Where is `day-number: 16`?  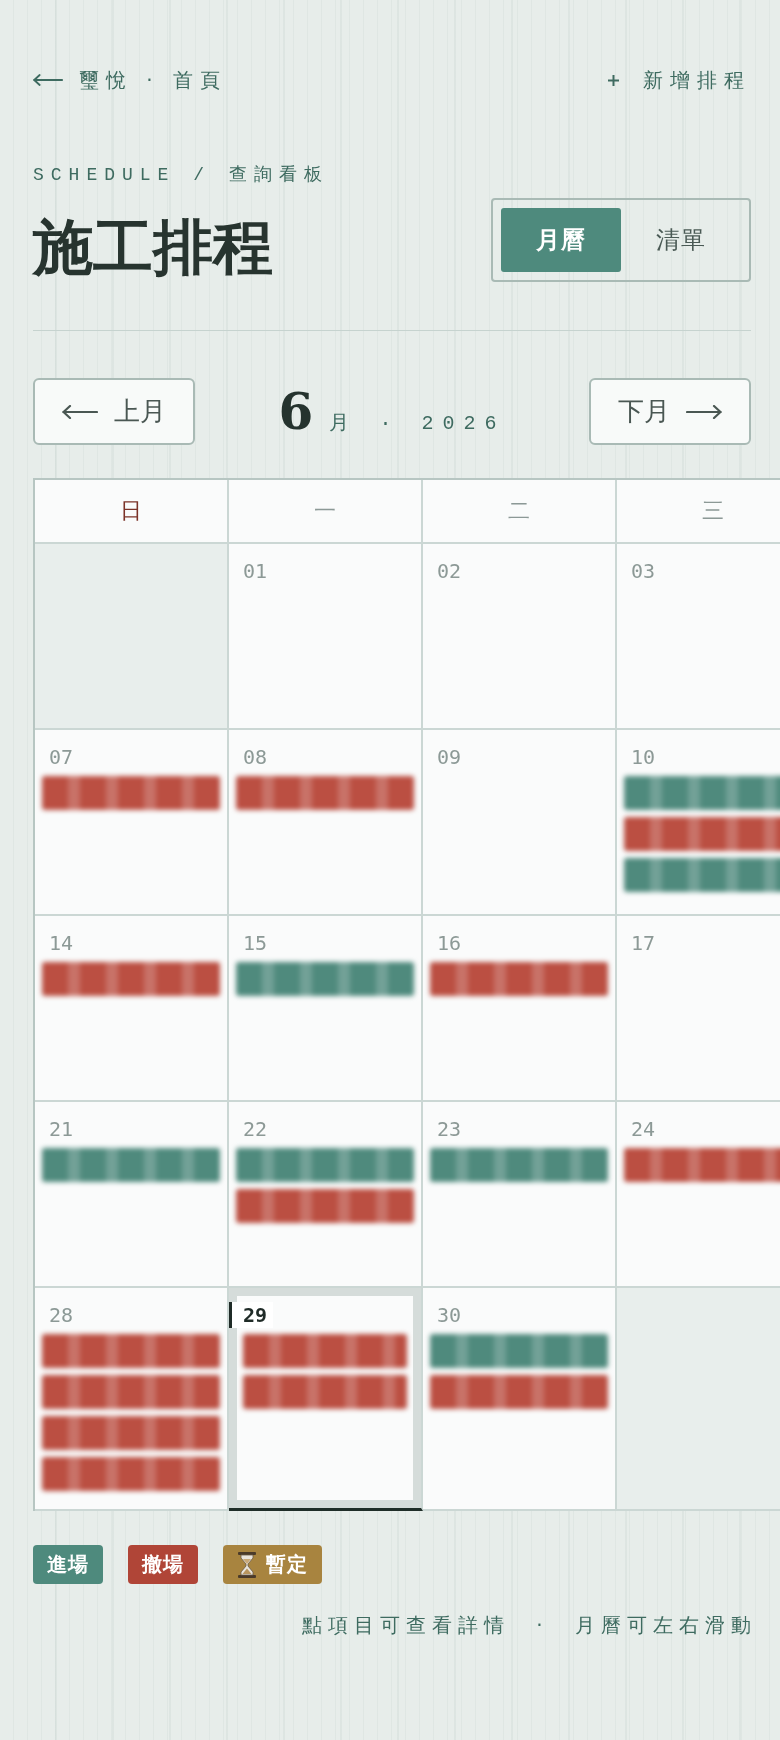
day-number: 16 is located at coordinates (449, 943).